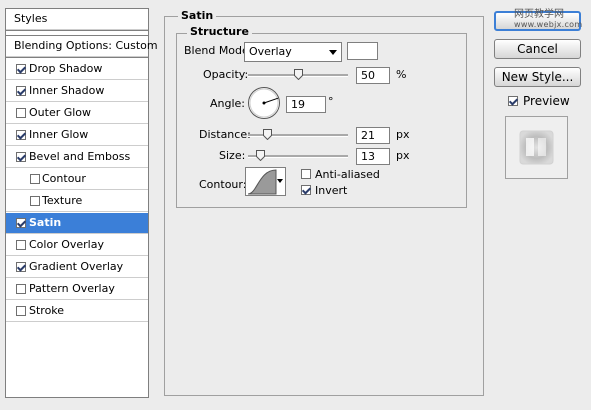  I want to click on satin-title: Satin, so click(197, 15).